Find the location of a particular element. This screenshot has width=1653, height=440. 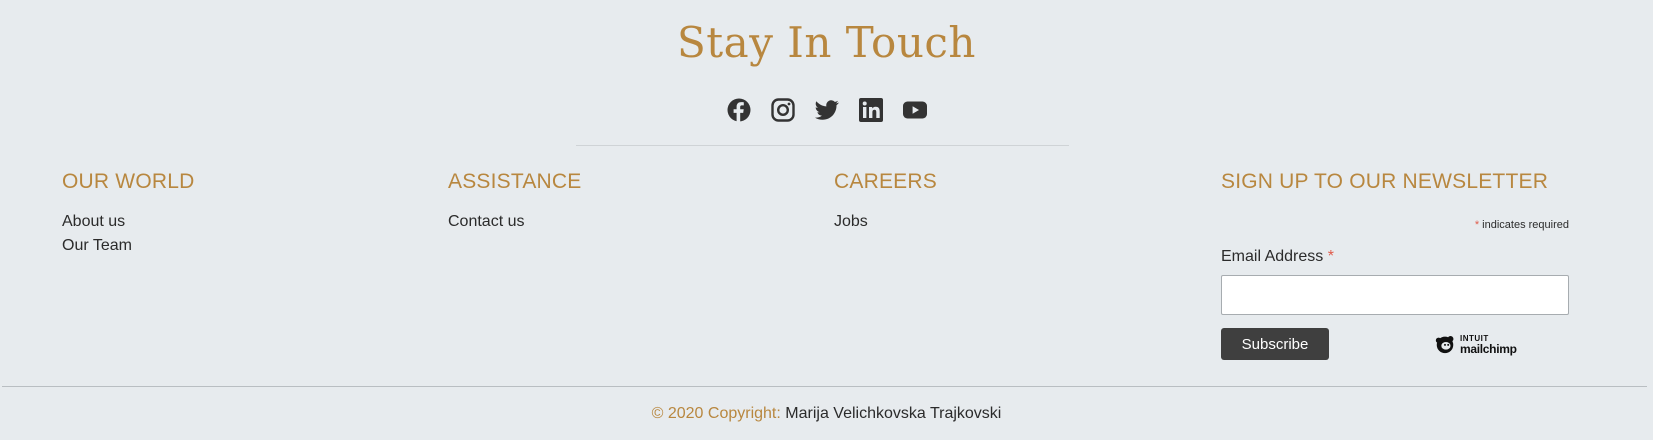

social-links is located at coordinates (826, 110).